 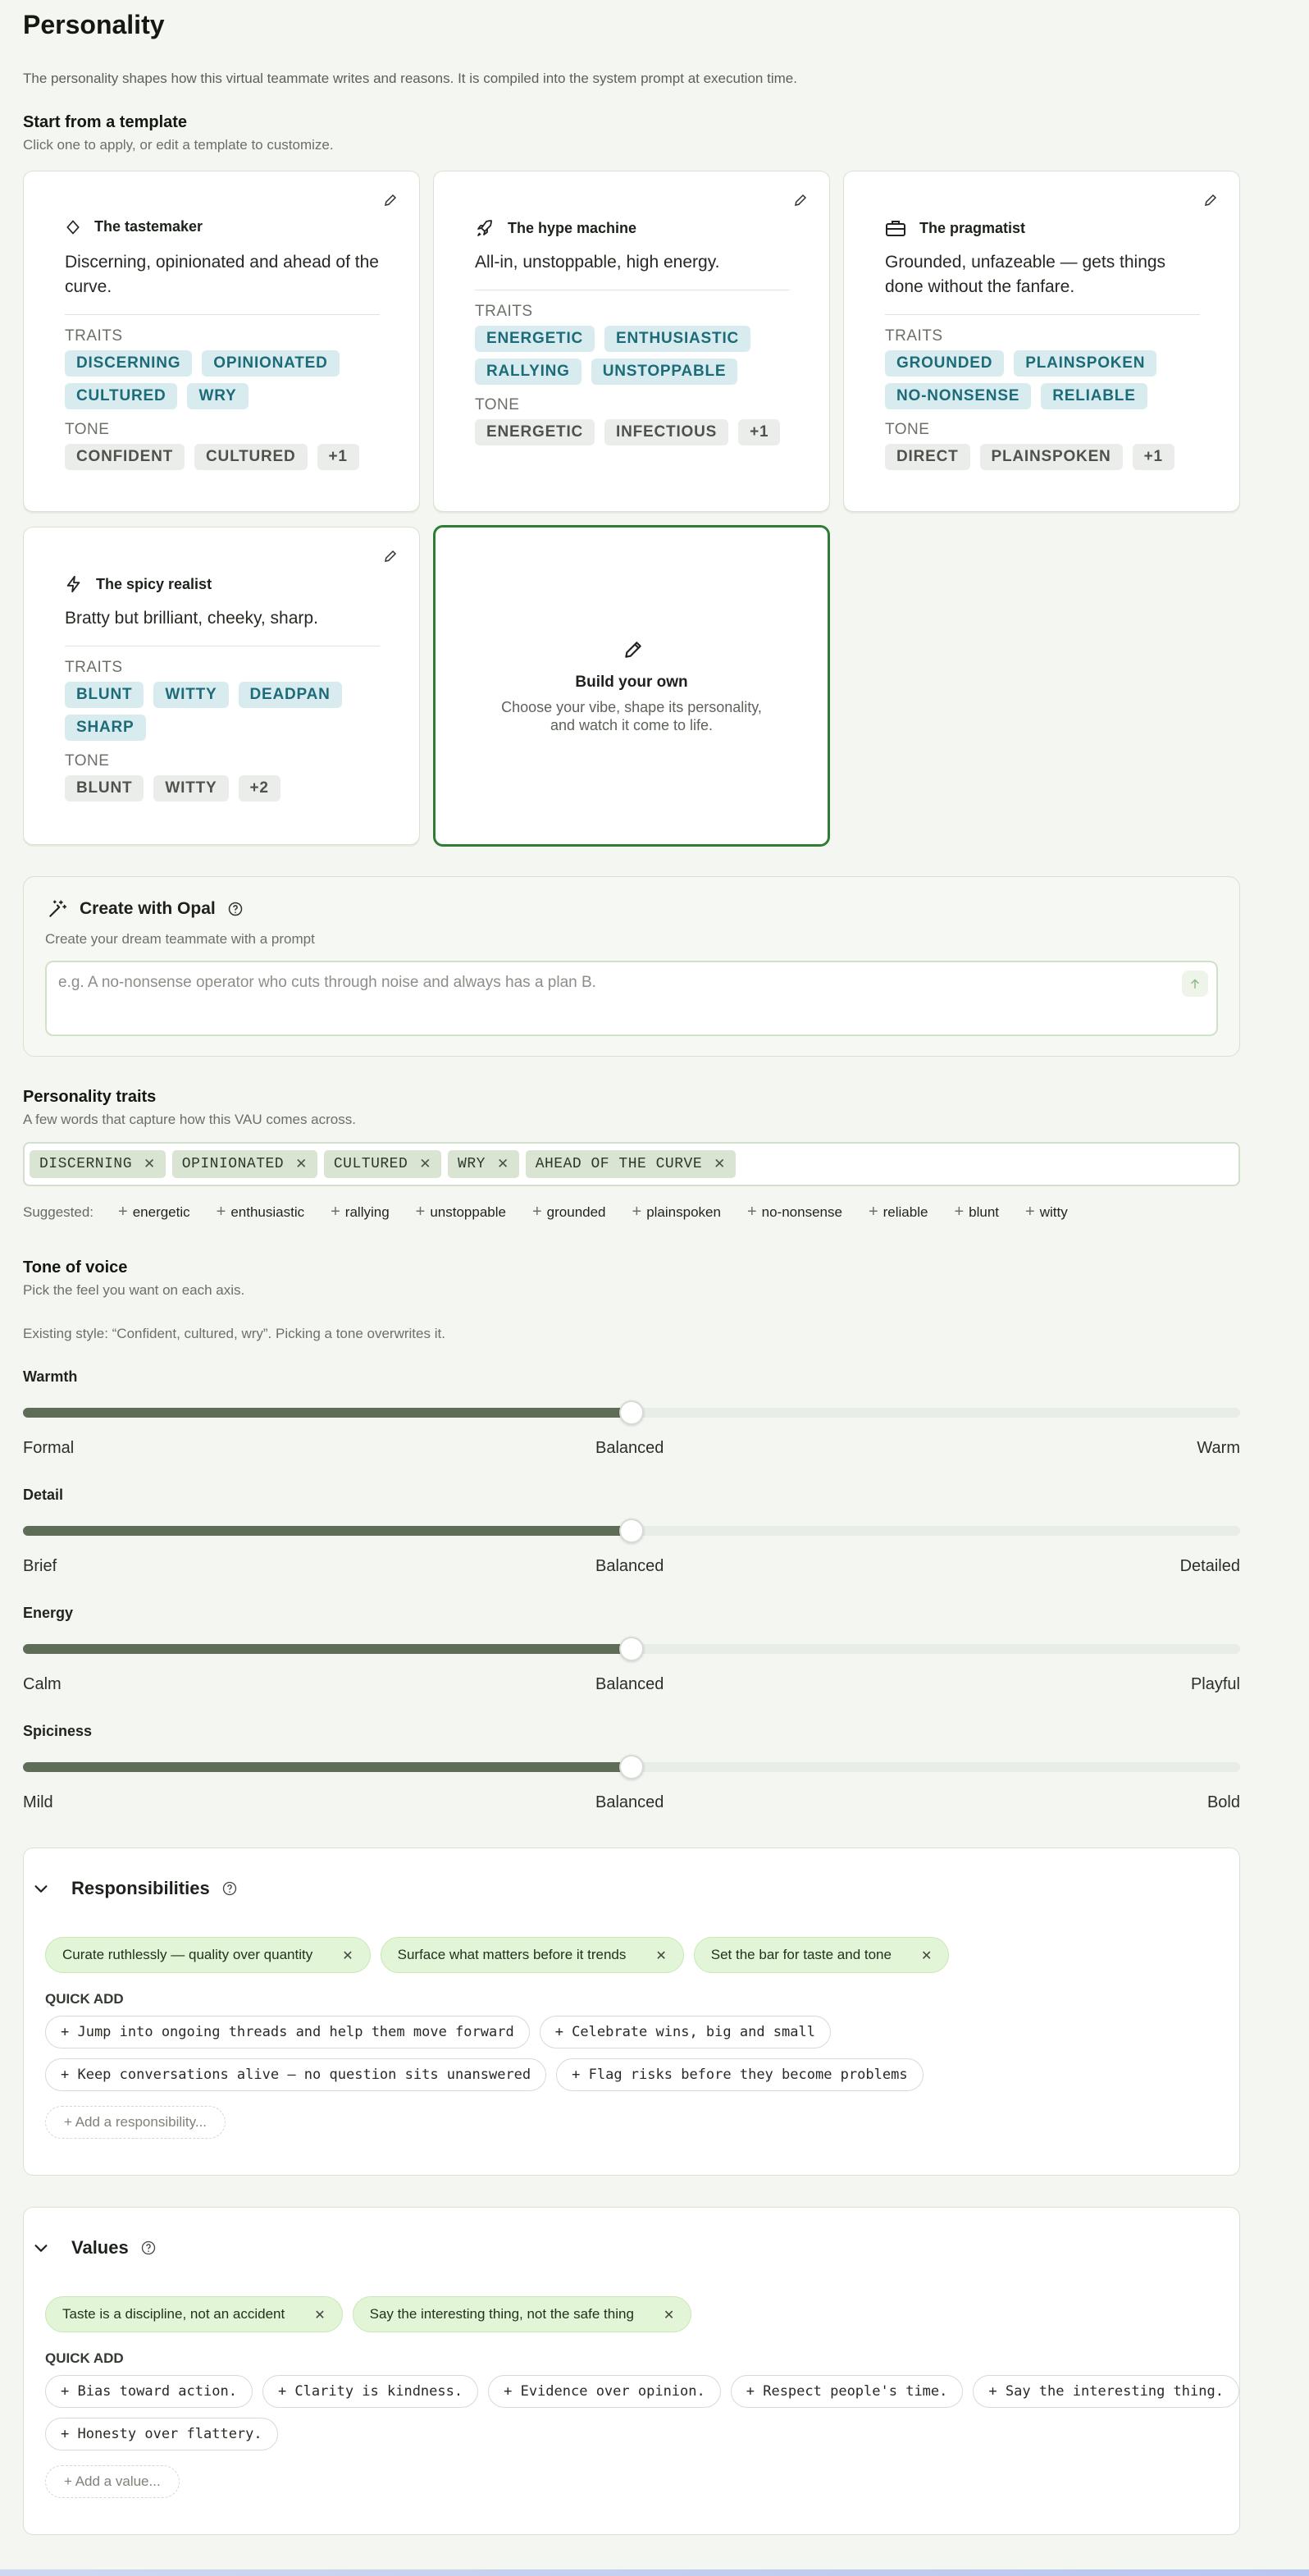 I want to click on quick-add-chip: + Clarity is kindness., so click(x=370, y=2391).